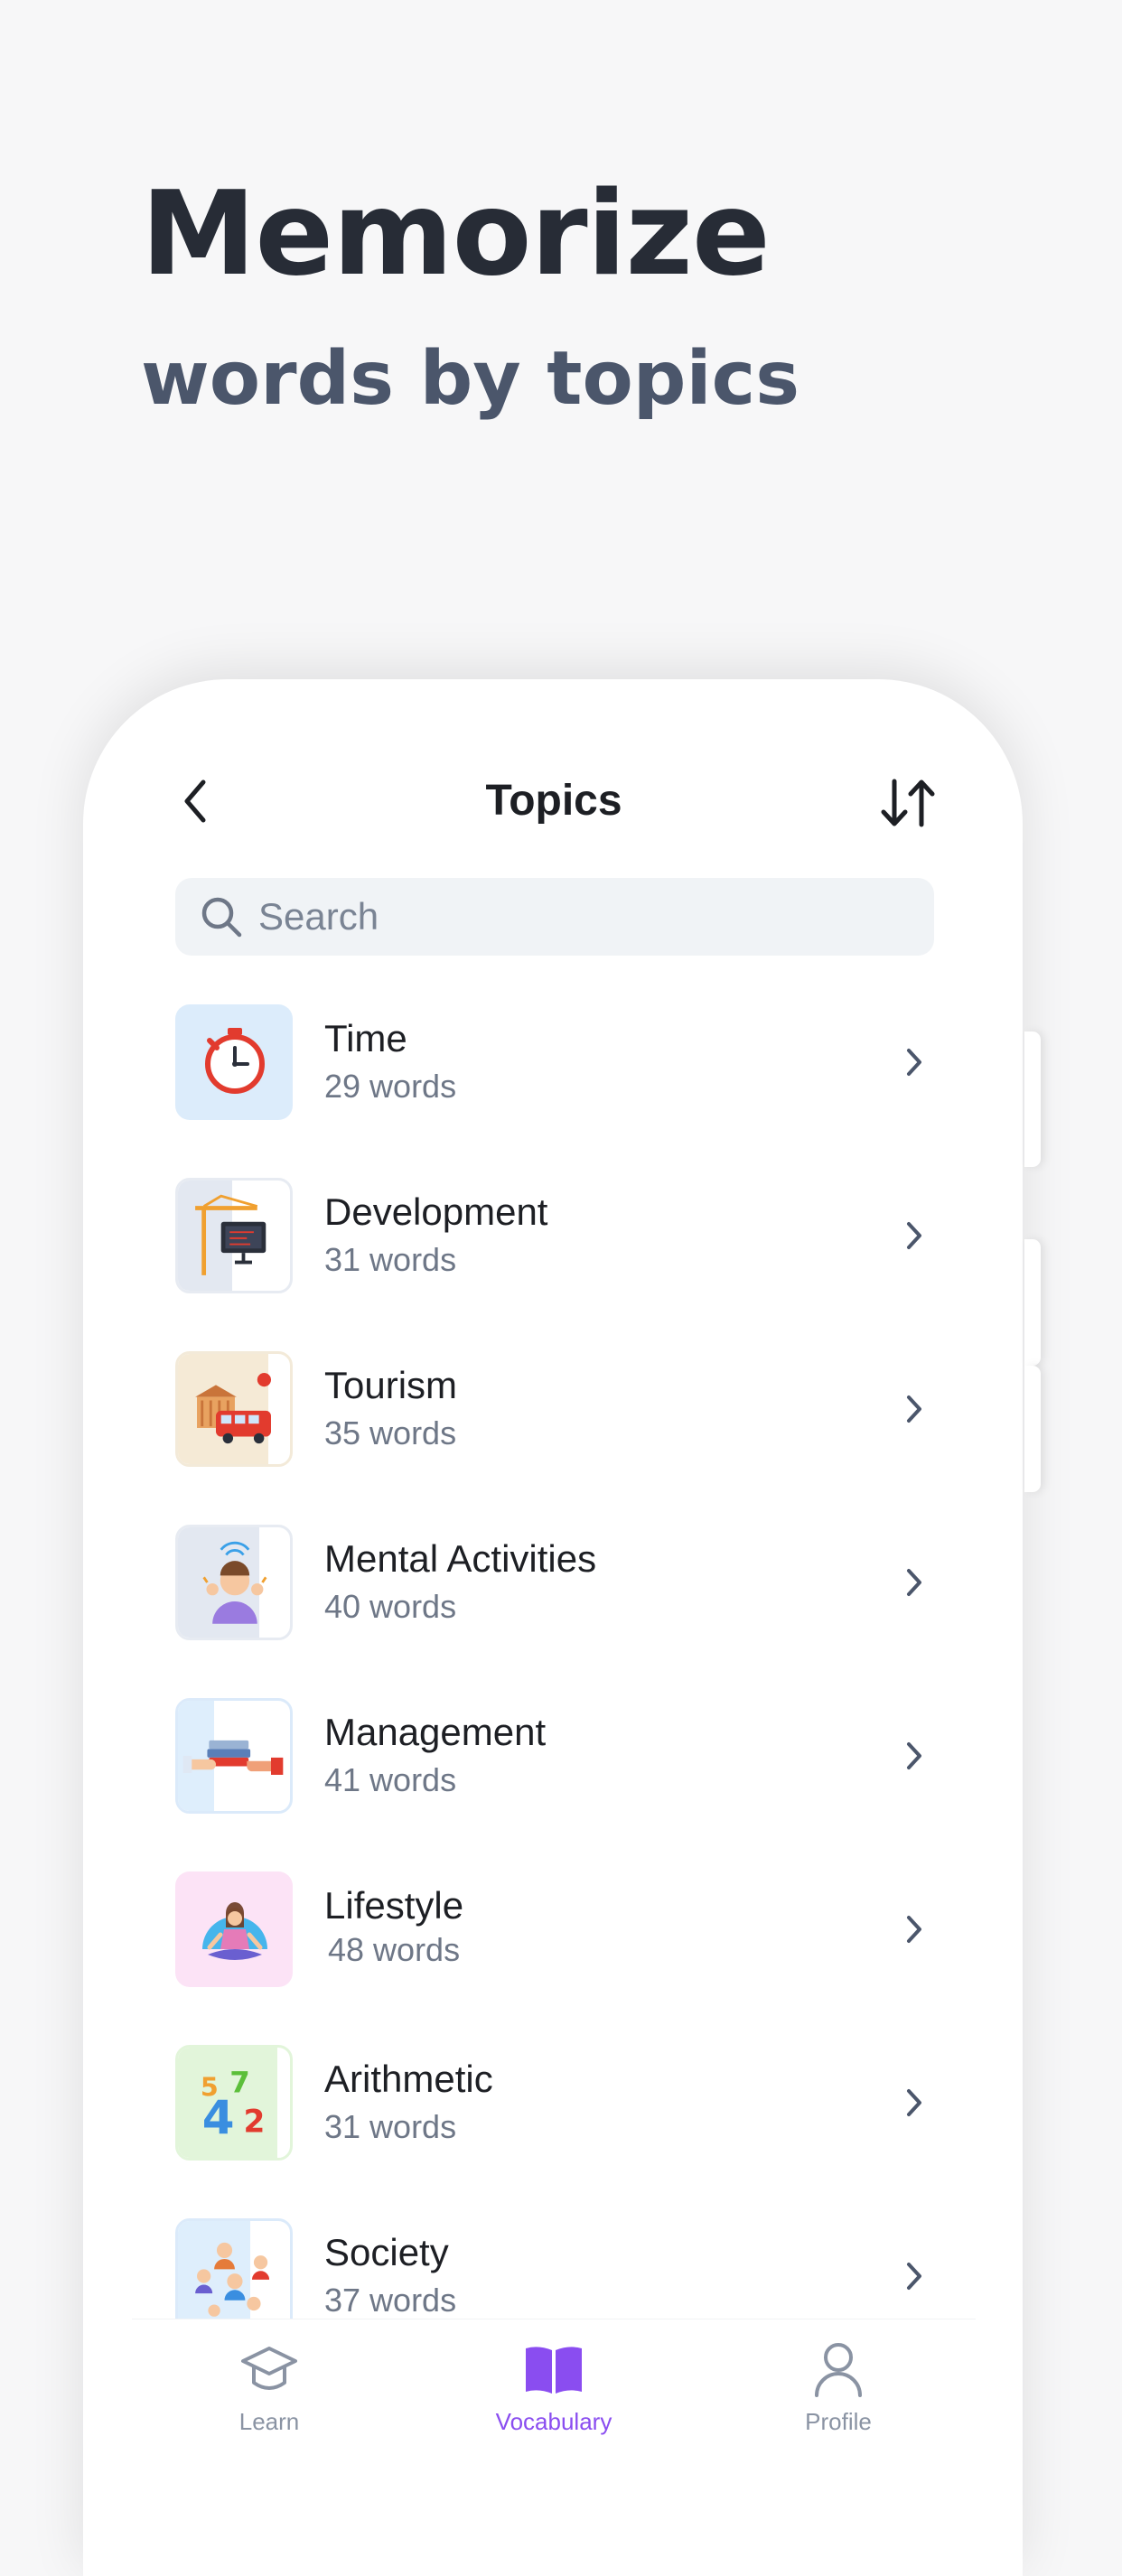 The image size is (1122, 2576). Describe the element at coordinates (234, 1756) in the screenshot. I see `handing-papers-icon` at that location.